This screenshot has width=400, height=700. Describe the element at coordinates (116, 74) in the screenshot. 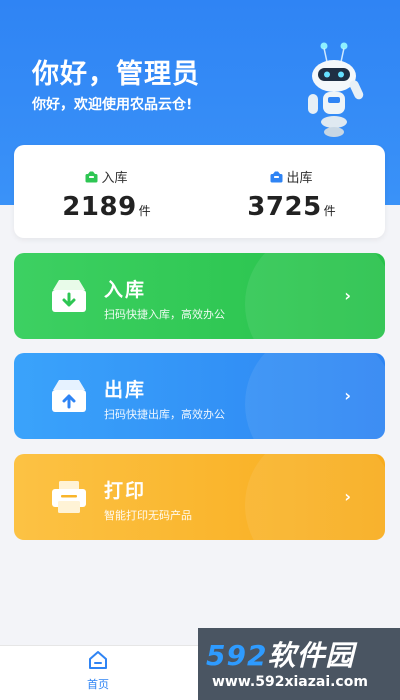

I see `greeting-title: 你好，管理员` at that location.